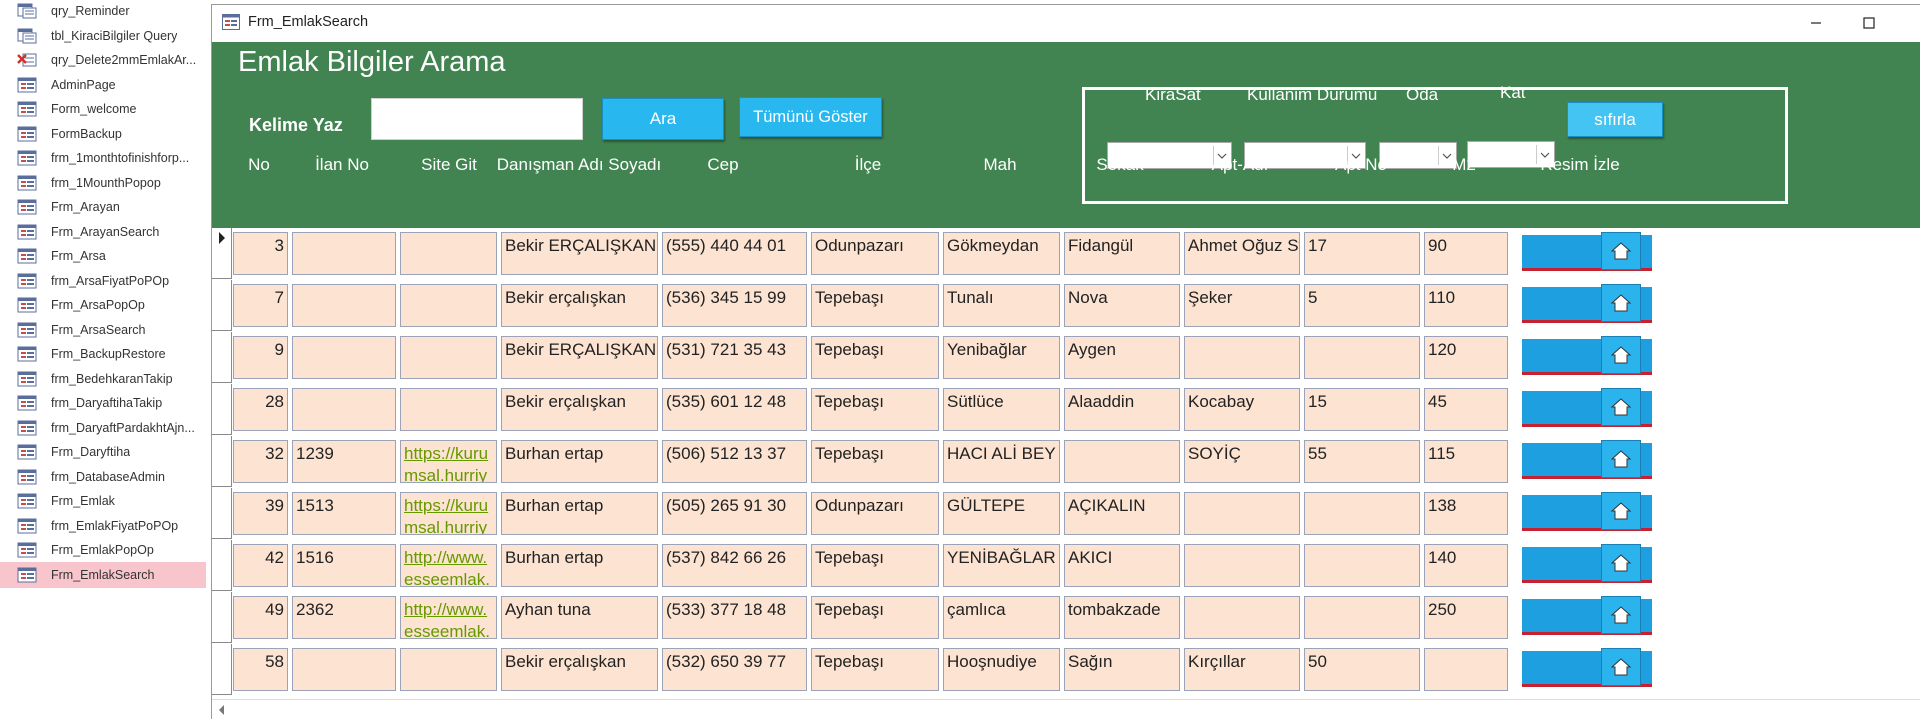 This screenshot has height=720, width=1920. What do you see at coordinates (1122, 617) in the screenshot?
I see `sokak-field: tombakzade` at bounding box center [1122, 617].